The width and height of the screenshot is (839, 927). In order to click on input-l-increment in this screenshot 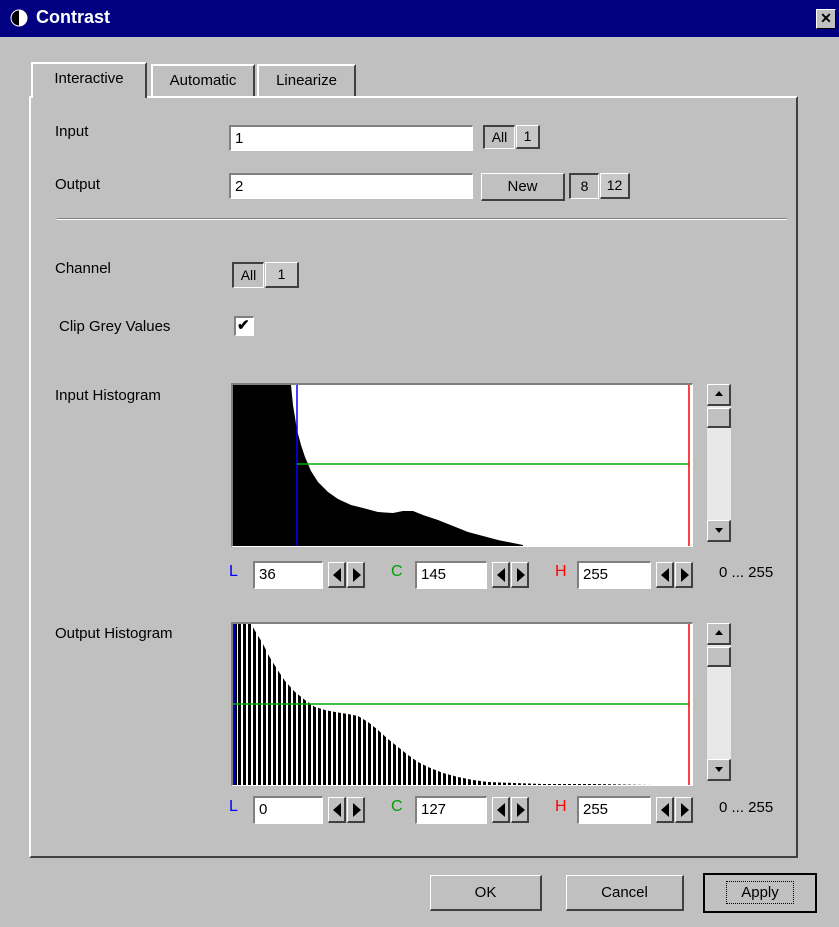, I will do `click(356, 575)`.